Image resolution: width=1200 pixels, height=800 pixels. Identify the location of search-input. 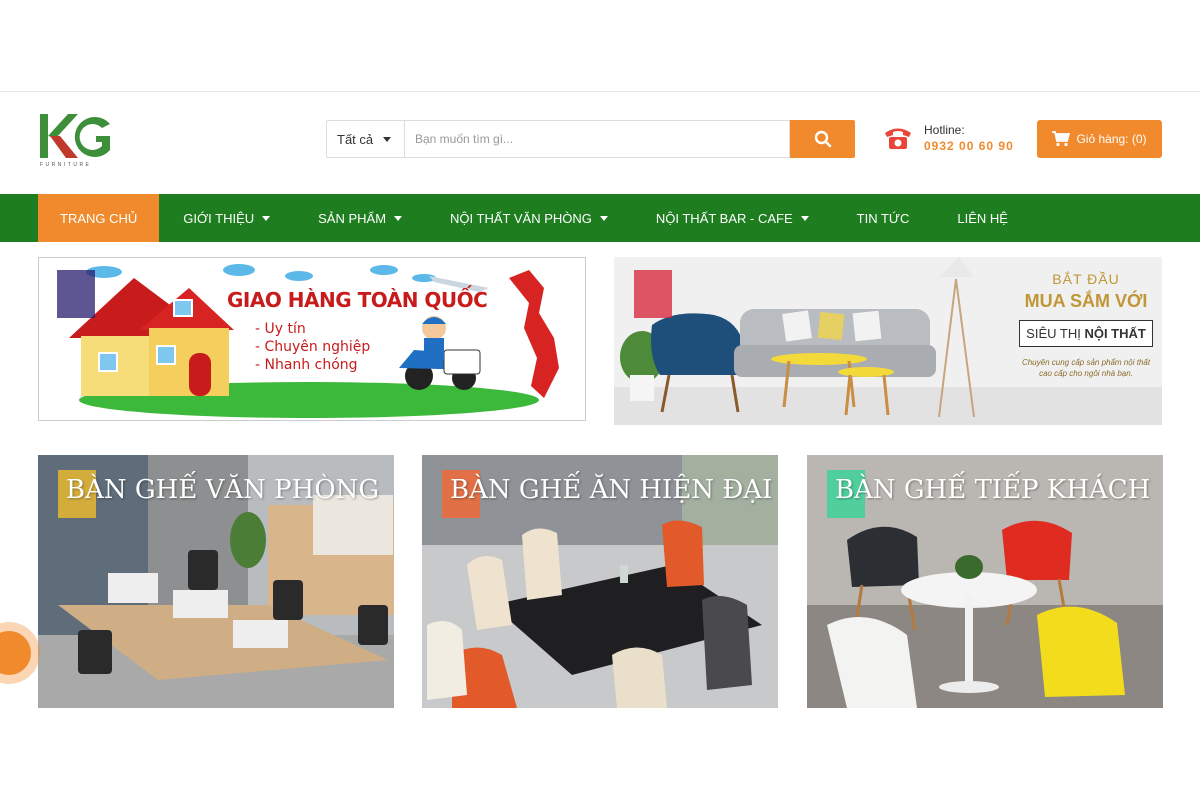
(597, 139).